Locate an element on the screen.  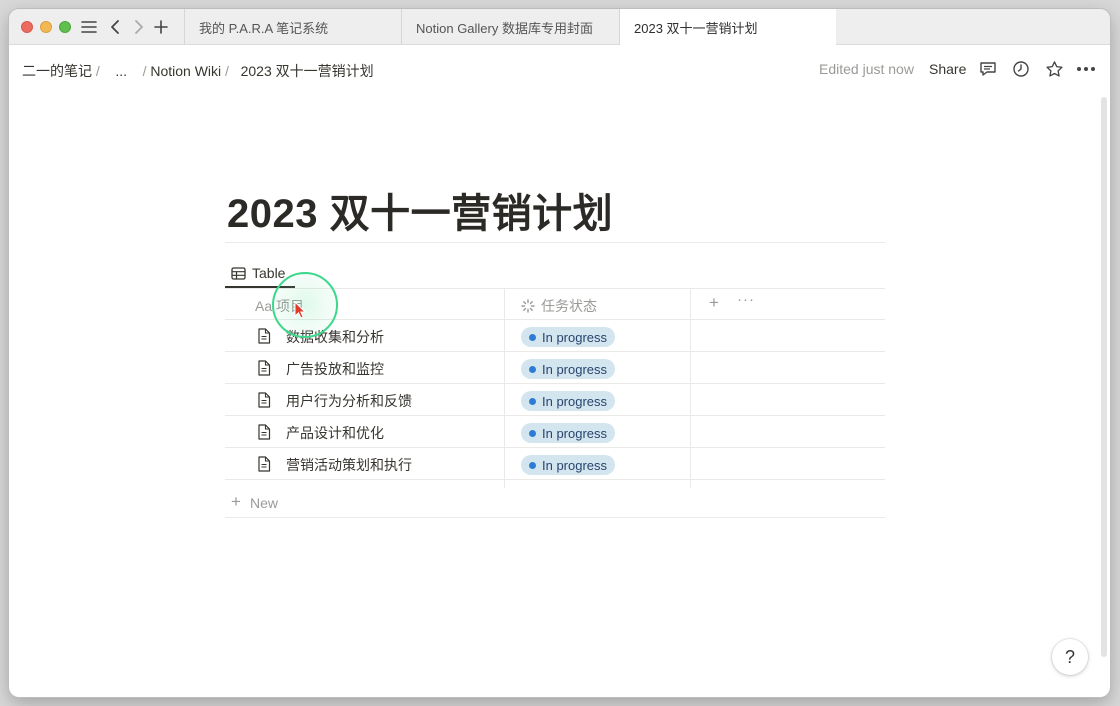
row-name: 营销活动策划和执行 is located at coordinates (349, 465).